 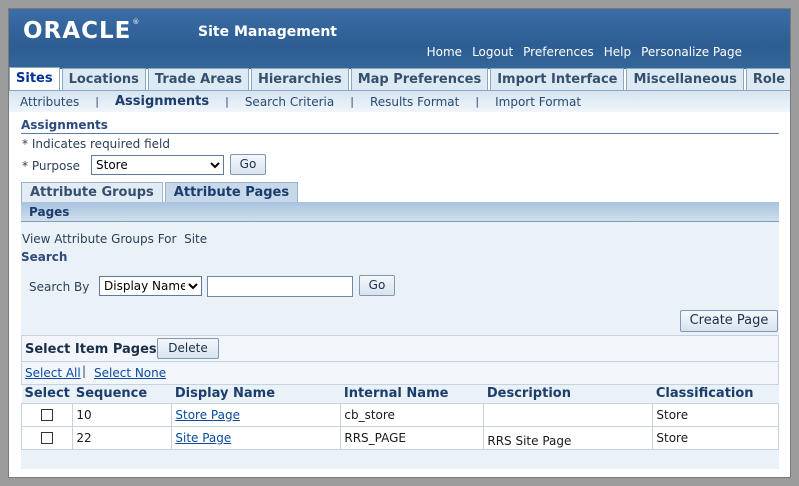 I want to click on purpose-label: * Purpose, so click(x=51, y=166).